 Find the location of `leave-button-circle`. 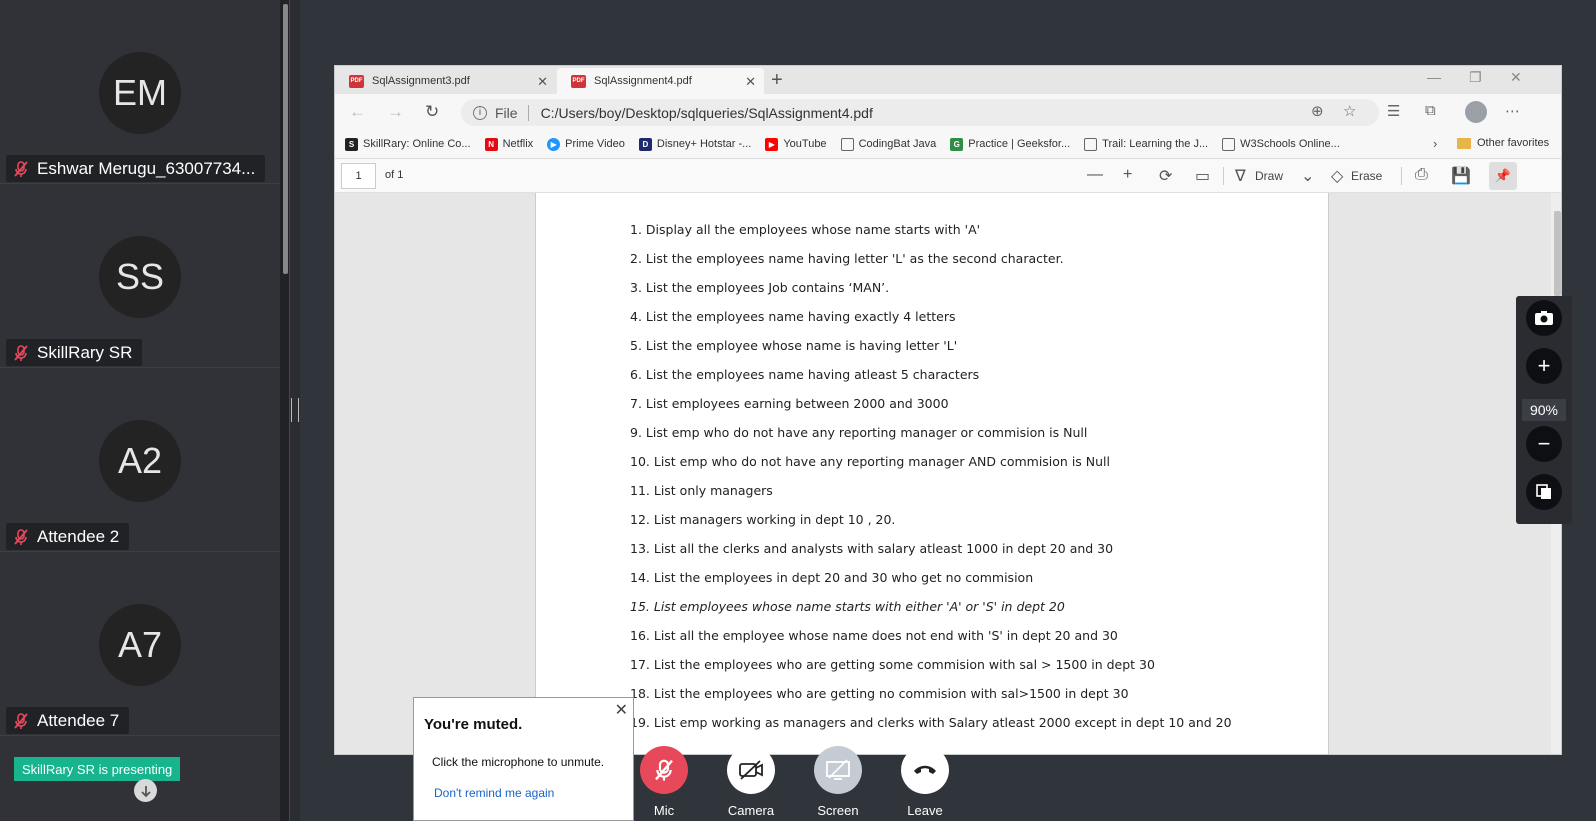

leave-button-circle is located at coordinates (925, 770).